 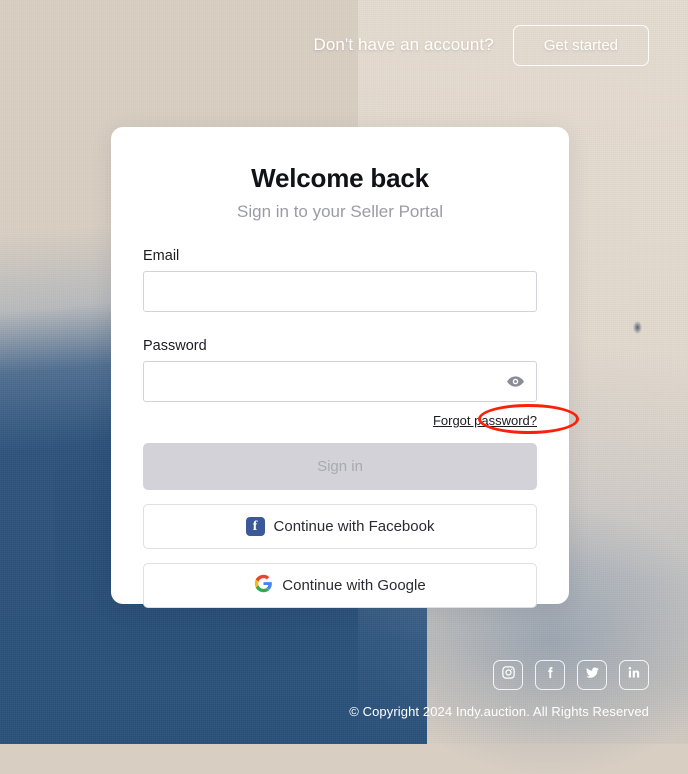 What do you see at coordinates (175, 346) in the screenshot?
I see `password-label: Password` at bounding box center [175, 346].